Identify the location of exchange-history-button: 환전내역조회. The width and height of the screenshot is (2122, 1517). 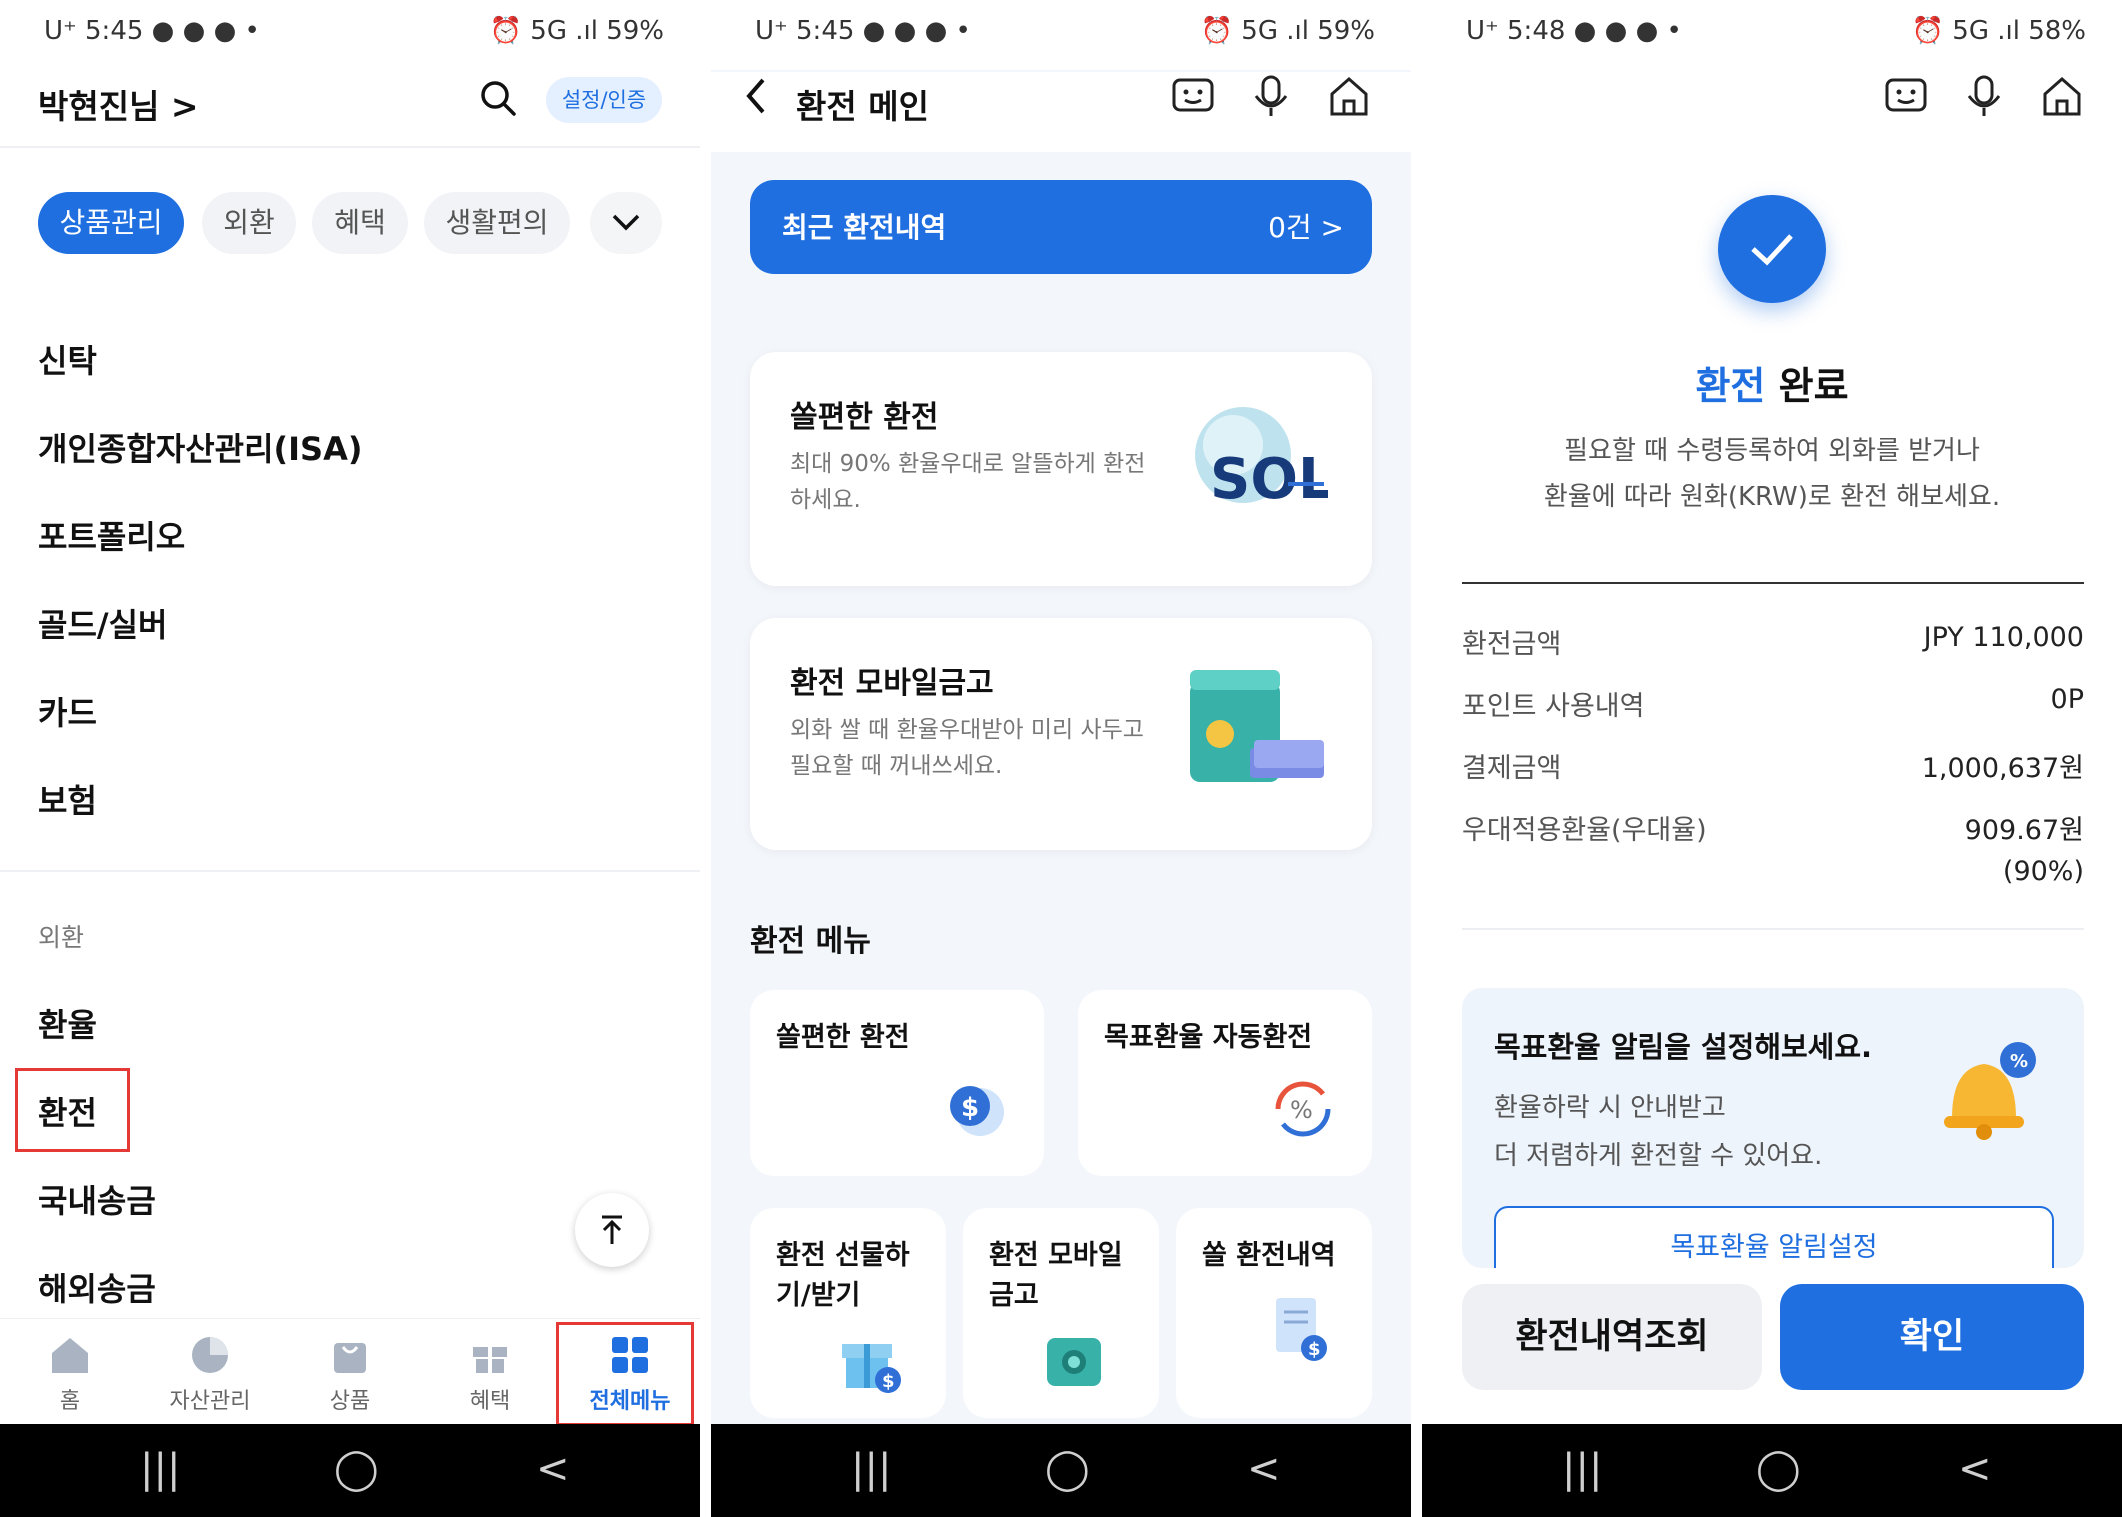
(1612, 1337).